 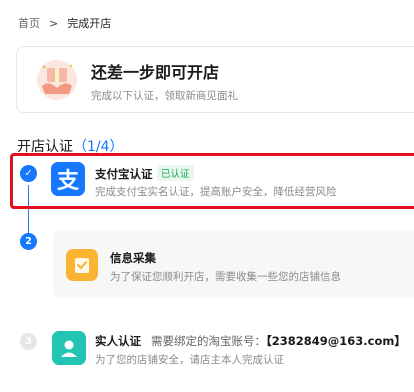 I want to click on step-3-title: 实人认证 需要绑定的淘宝账号：【2382849@163.com】, so click(x=250, y=341).